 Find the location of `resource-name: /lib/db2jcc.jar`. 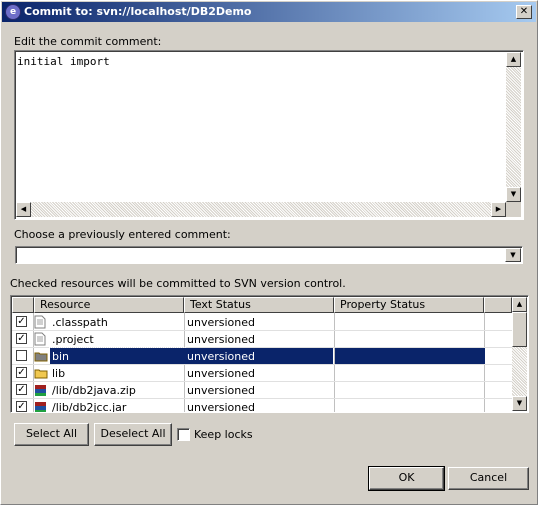

resource-name: /lib/db2jcc.jar is located at coordinates (89, 407).